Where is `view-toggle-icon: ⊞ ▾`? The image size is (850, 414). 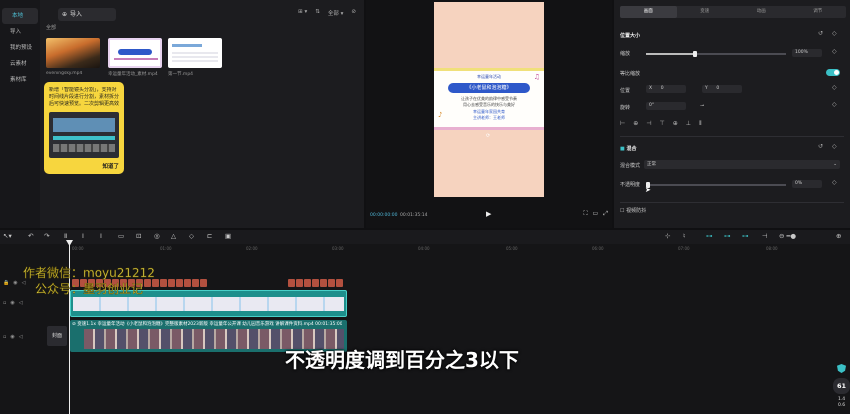
view-toggle-icon: ⊞ ▾ is located at coordinates (302, 13).